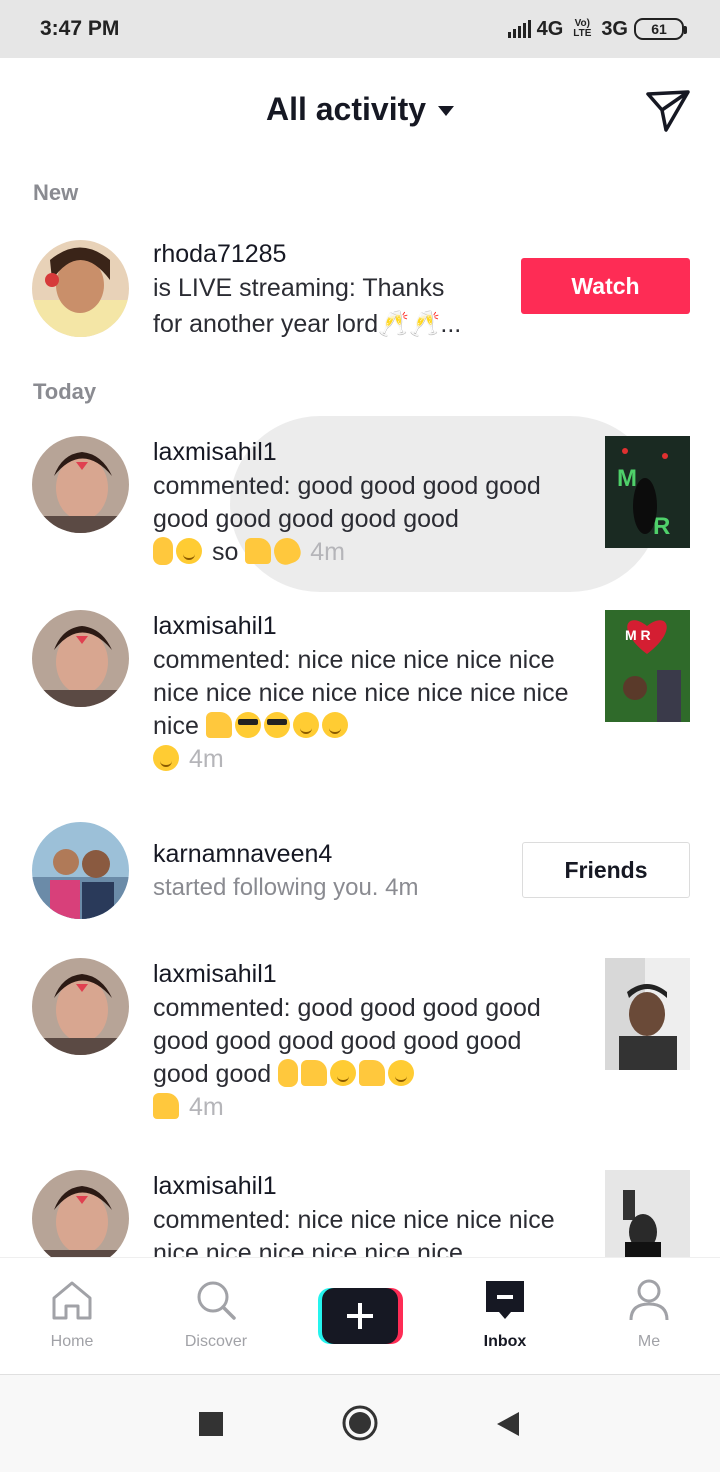  What do you see at coordinates (508, 1424) in the screenshot?
I see `back-icon` at bounding box center [508, 1424].